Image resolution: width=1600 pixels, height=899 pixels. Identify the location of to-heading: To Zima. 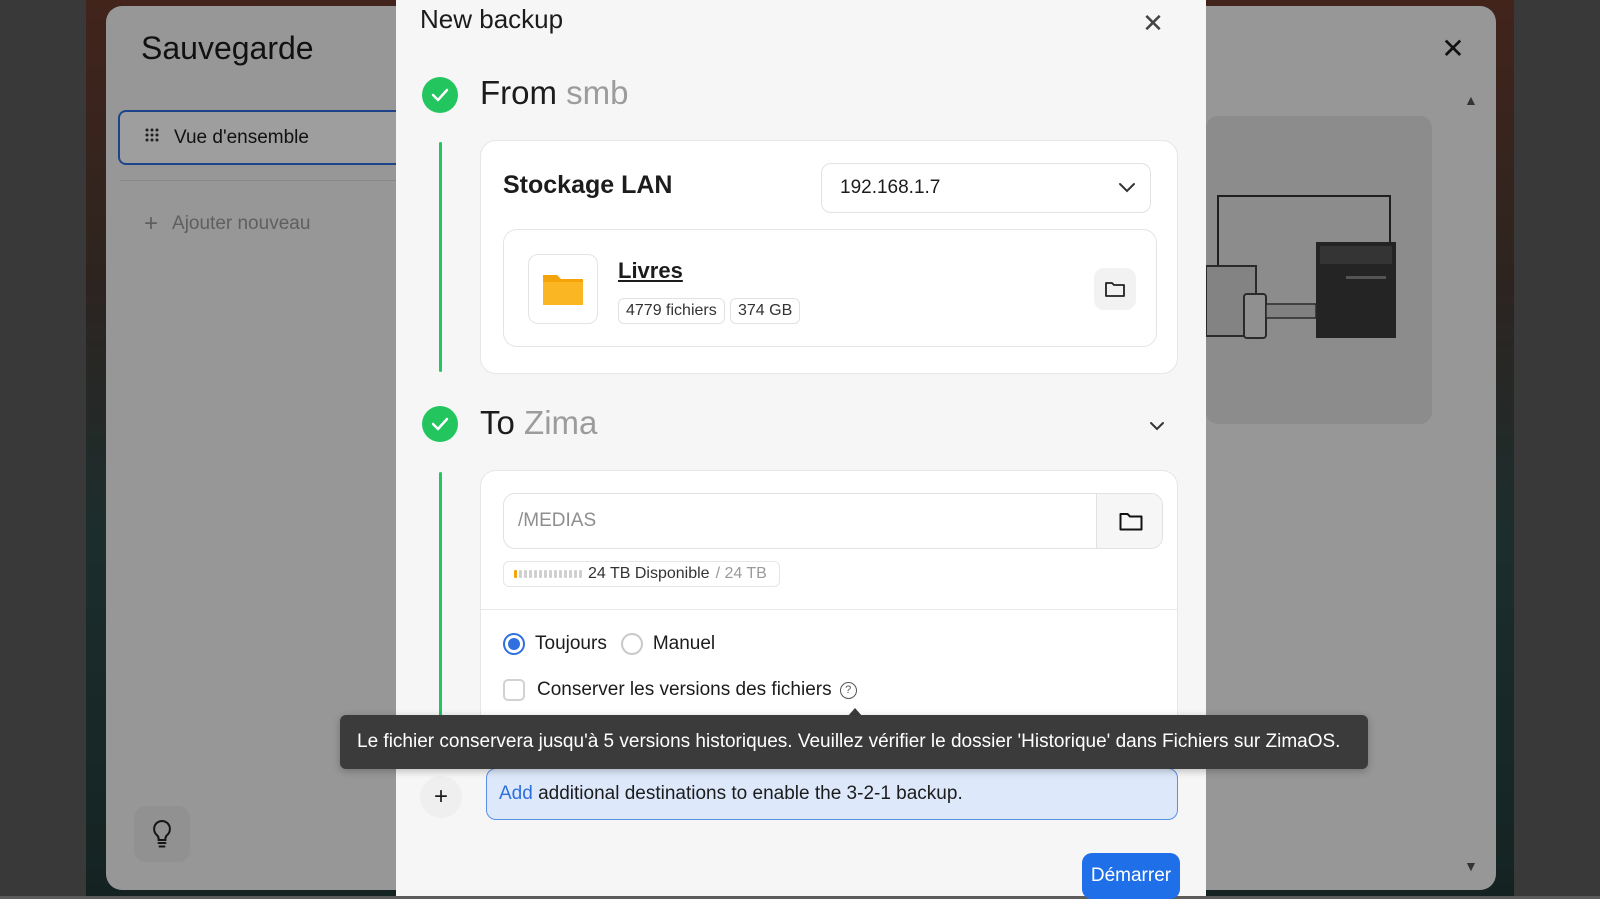
(538, 423).